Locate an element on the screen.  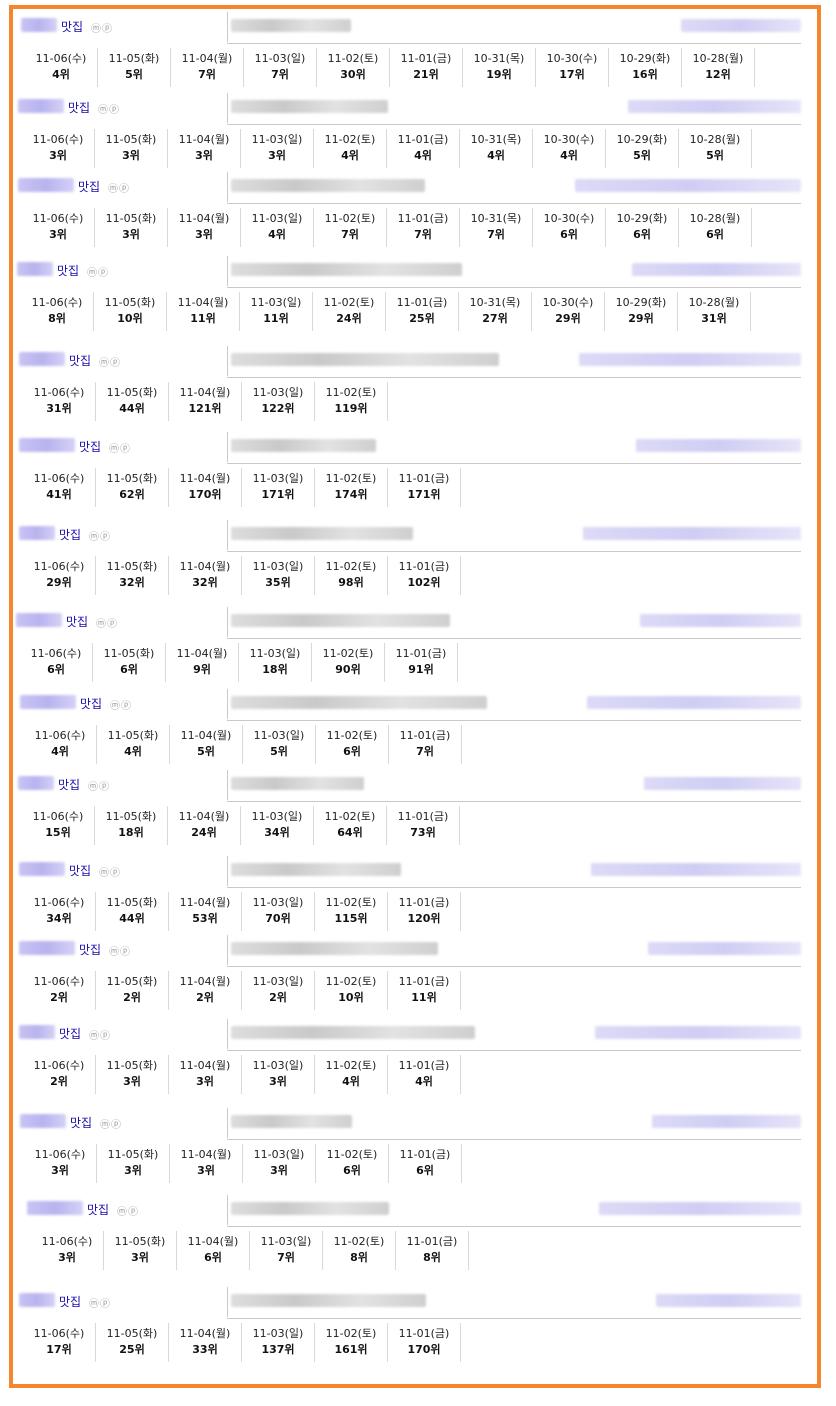
day-rank-cell: 10-31(목) 7위 is located at coordinates (496, 227).